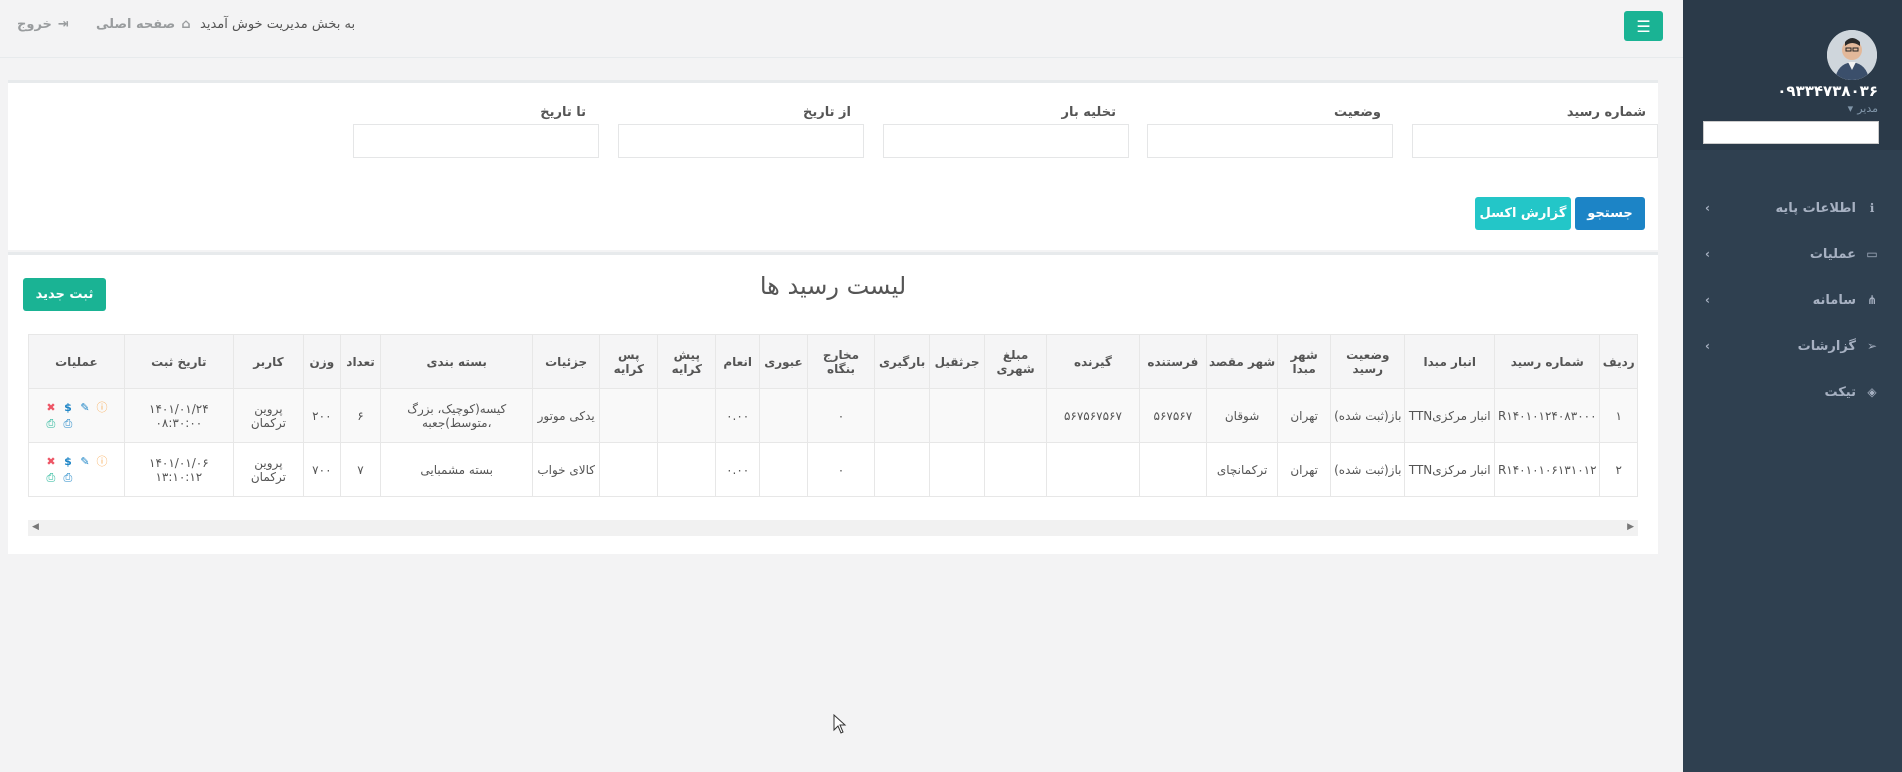 The image size is (1902, 772). Describe the element at coordinates (322, 415) in the screenshot. I see `cell-weight: ۲۰۰` at that location.